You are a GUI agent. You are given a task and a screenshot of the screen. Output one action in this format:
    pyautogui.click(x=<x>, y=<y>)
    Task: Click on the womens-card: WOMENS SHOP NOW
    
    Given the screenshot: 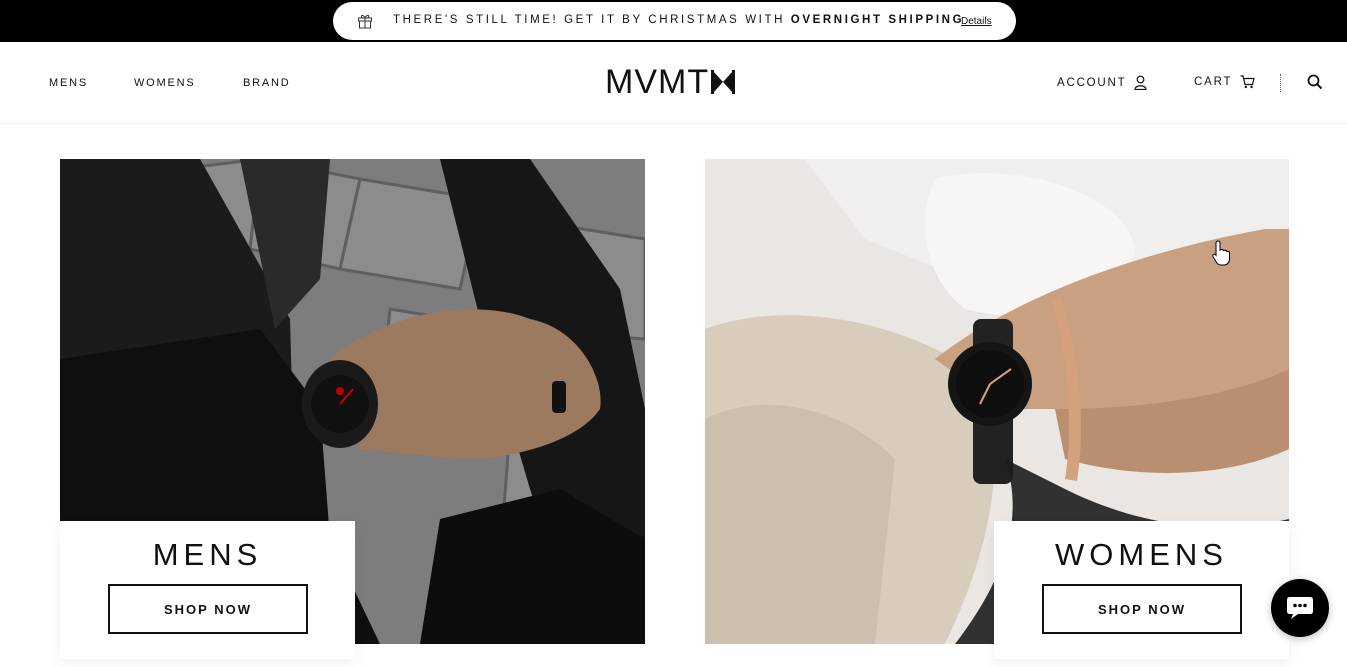 What is the action you would take?
    pyautogui.click(x=1141, y=590)
    